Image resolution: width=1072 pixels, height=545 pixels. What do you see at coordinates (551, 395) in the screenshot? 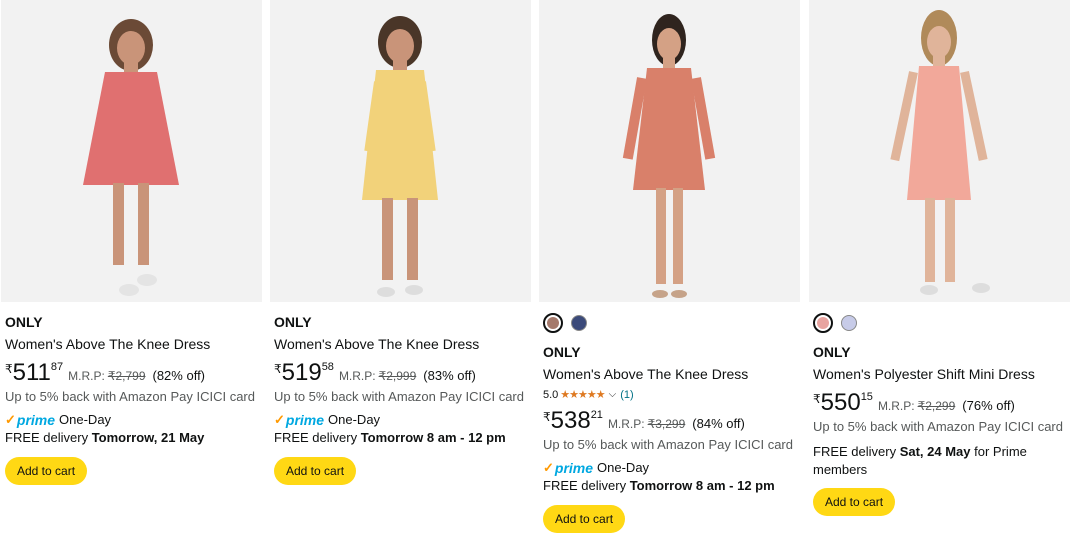
I see `rating-value: 5.0` at bounding box center [551, 395].